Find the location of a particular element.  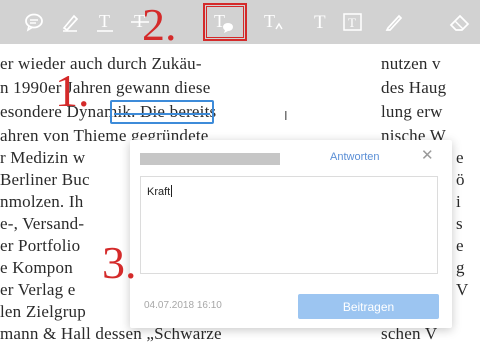

doc-line-right: s is located at coordinates (459, 223).